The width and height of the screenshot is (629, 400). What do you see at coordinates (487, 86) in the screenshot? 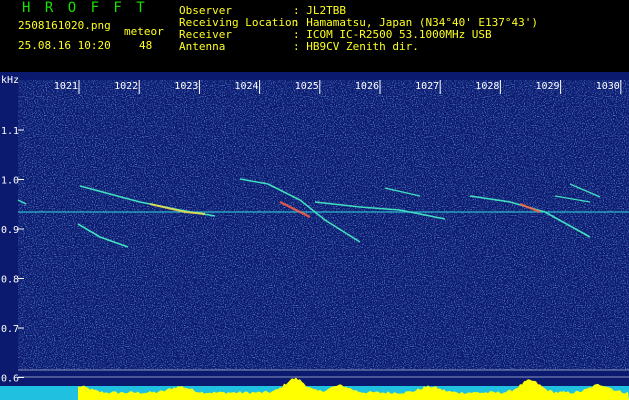
I see `x-tick-label: 1028` at bounding box center [487, 86].